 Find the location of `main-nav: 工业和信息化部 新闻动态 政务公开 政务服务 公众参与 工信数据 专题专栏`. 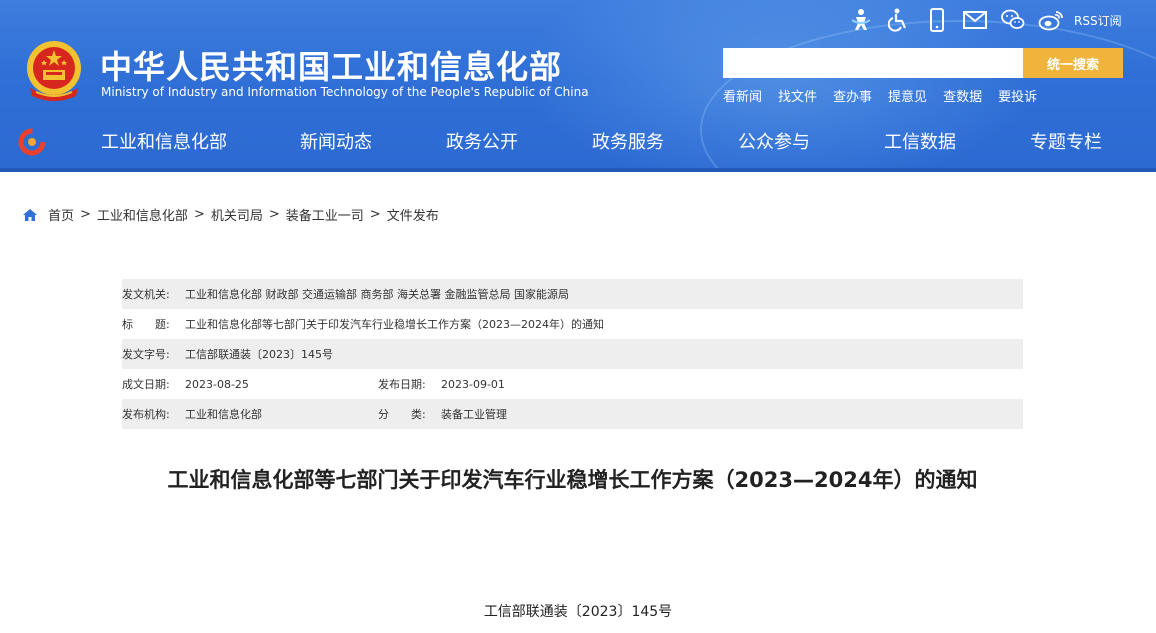

main-nav: 工业和信息化部 新闻动态 政务公开 政务服务 公众参与 工信数据 专题专栏 is located at coordinates (578, 141).